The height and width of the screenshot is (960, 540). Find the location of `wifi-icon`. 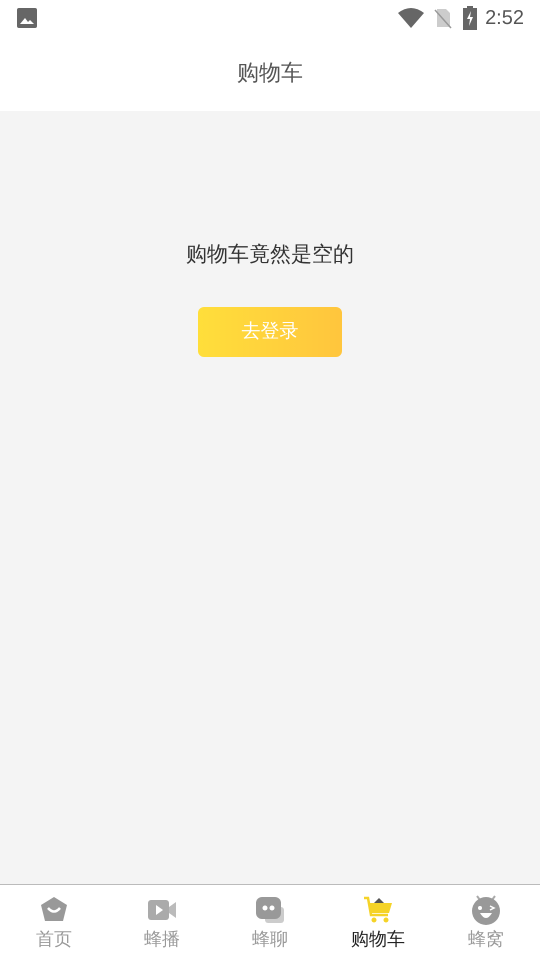

wifi-icon is located at coordinates (411, 18).